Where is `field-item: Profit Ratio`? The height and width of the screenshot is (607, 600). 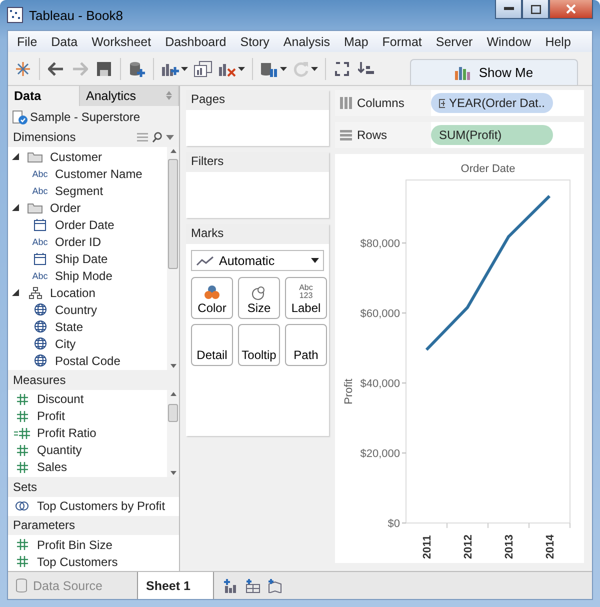
field-item: Profit Ratio is located at coordinates (66, 433).